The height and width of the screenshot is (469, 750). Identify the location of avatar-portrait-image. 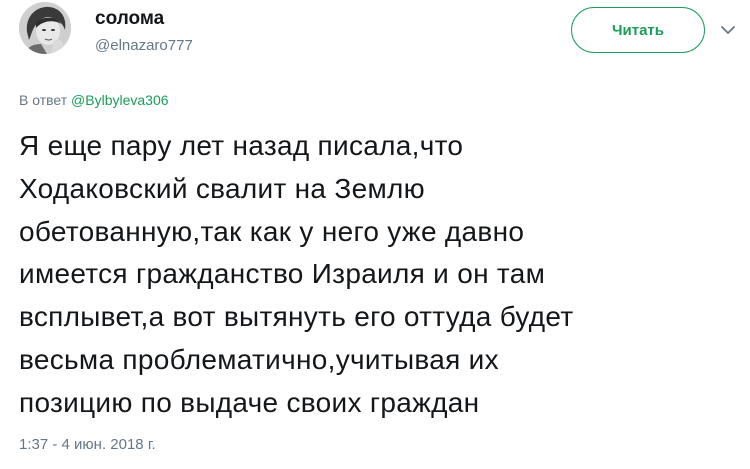
(45, 28).